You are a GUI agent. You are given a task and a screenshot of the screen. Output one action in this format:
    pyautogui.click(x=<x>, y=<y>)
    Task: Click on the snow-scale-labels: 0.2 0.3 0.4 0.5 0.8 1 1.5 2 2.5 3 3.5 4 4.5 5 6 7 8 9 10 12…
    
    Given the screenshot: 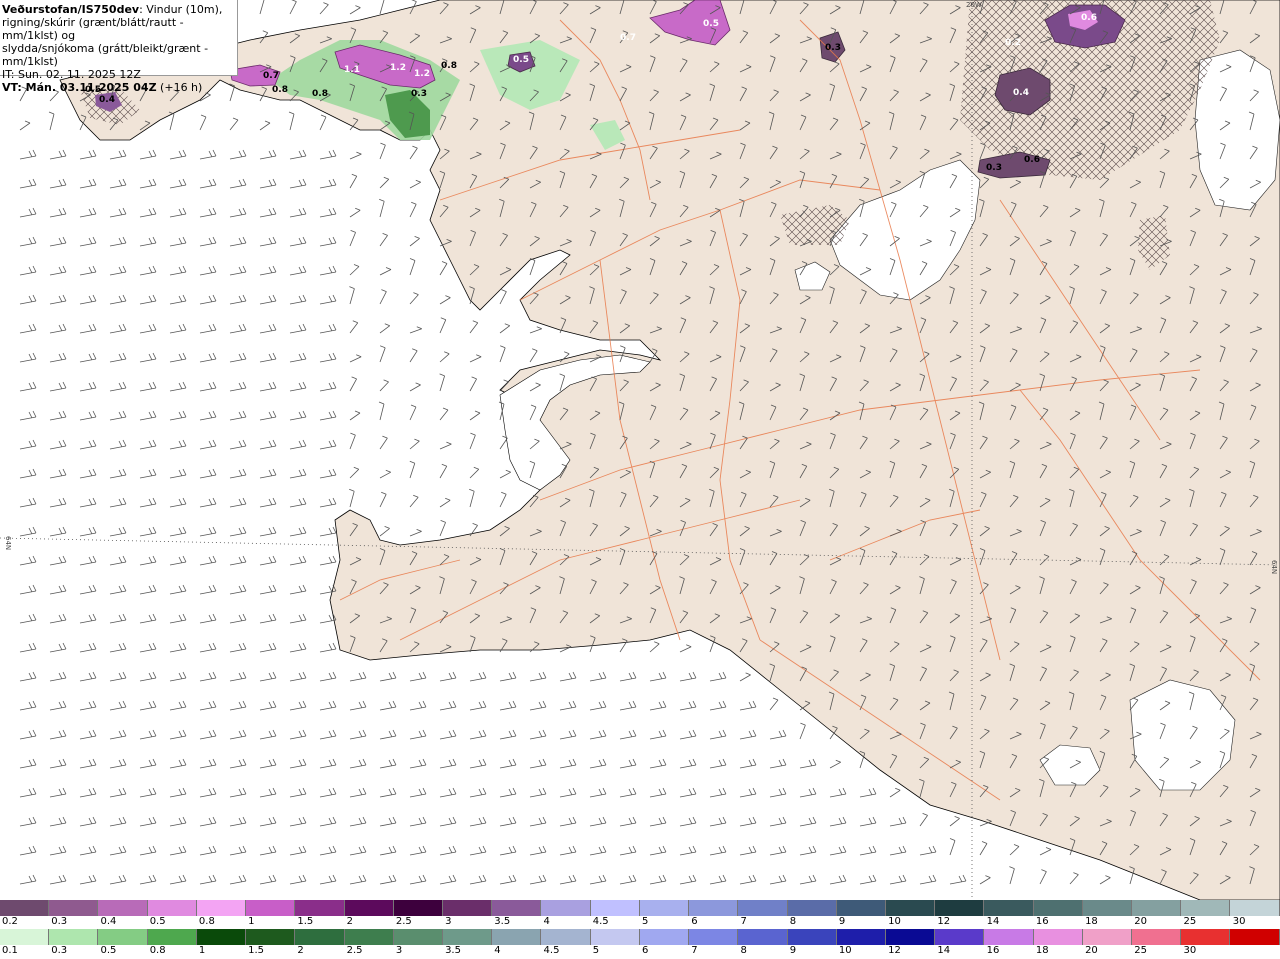 What is the action you would take?
    pyautogui.click(x=640, y=923)
    